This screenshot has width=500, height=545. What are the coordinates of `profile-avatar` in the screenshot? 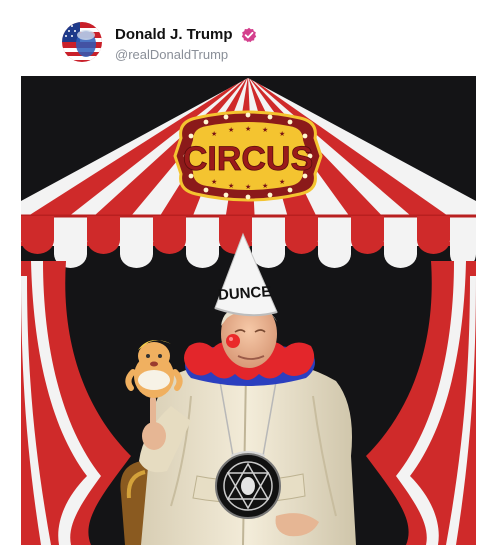 It's located at (82, 42).